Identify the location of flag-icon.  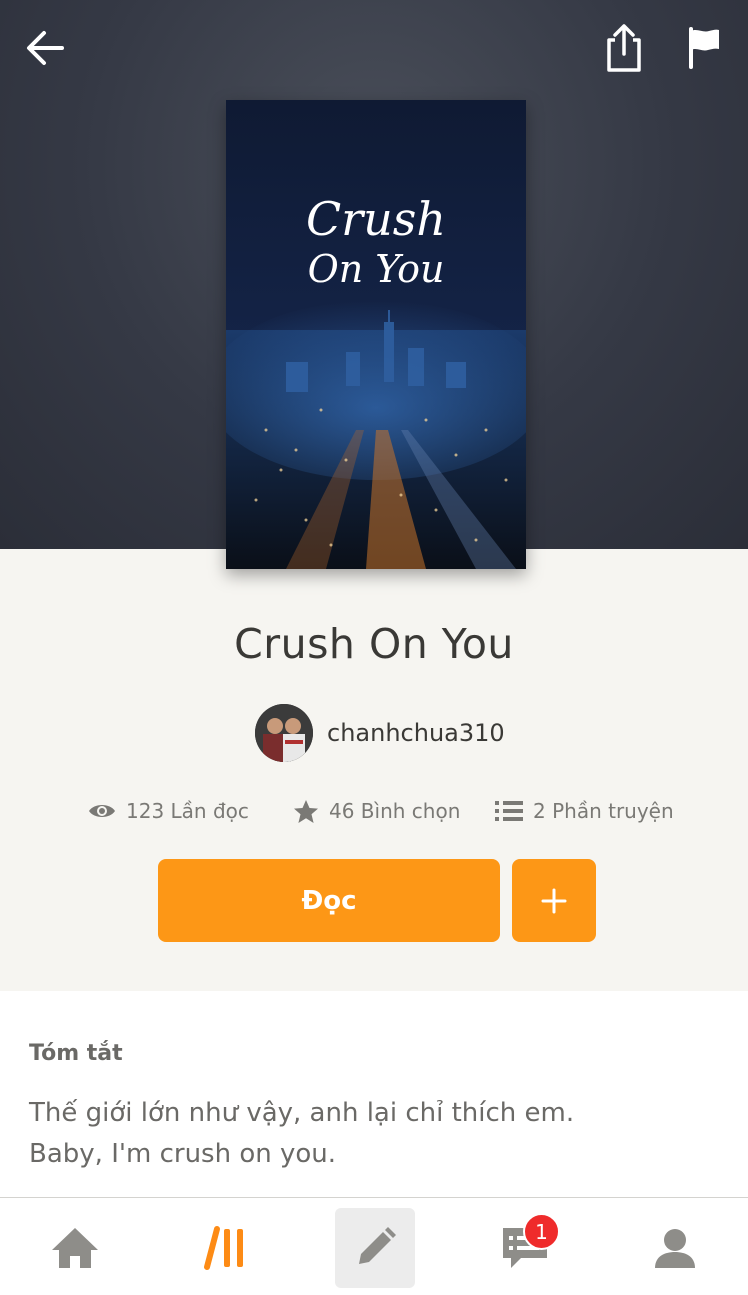
(704, 48).